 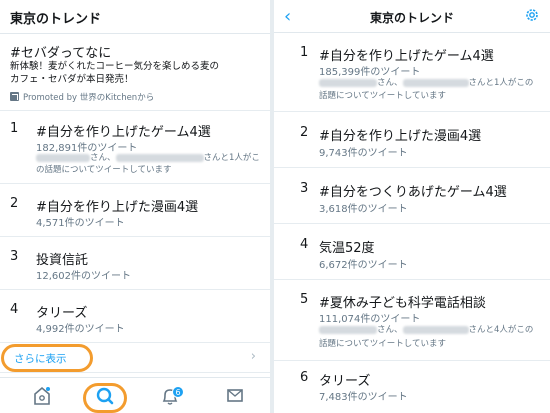 What do you see at coordinates (532, 15) in the screenshot?
I see `gear-icon` at bounding box center [532, 15].